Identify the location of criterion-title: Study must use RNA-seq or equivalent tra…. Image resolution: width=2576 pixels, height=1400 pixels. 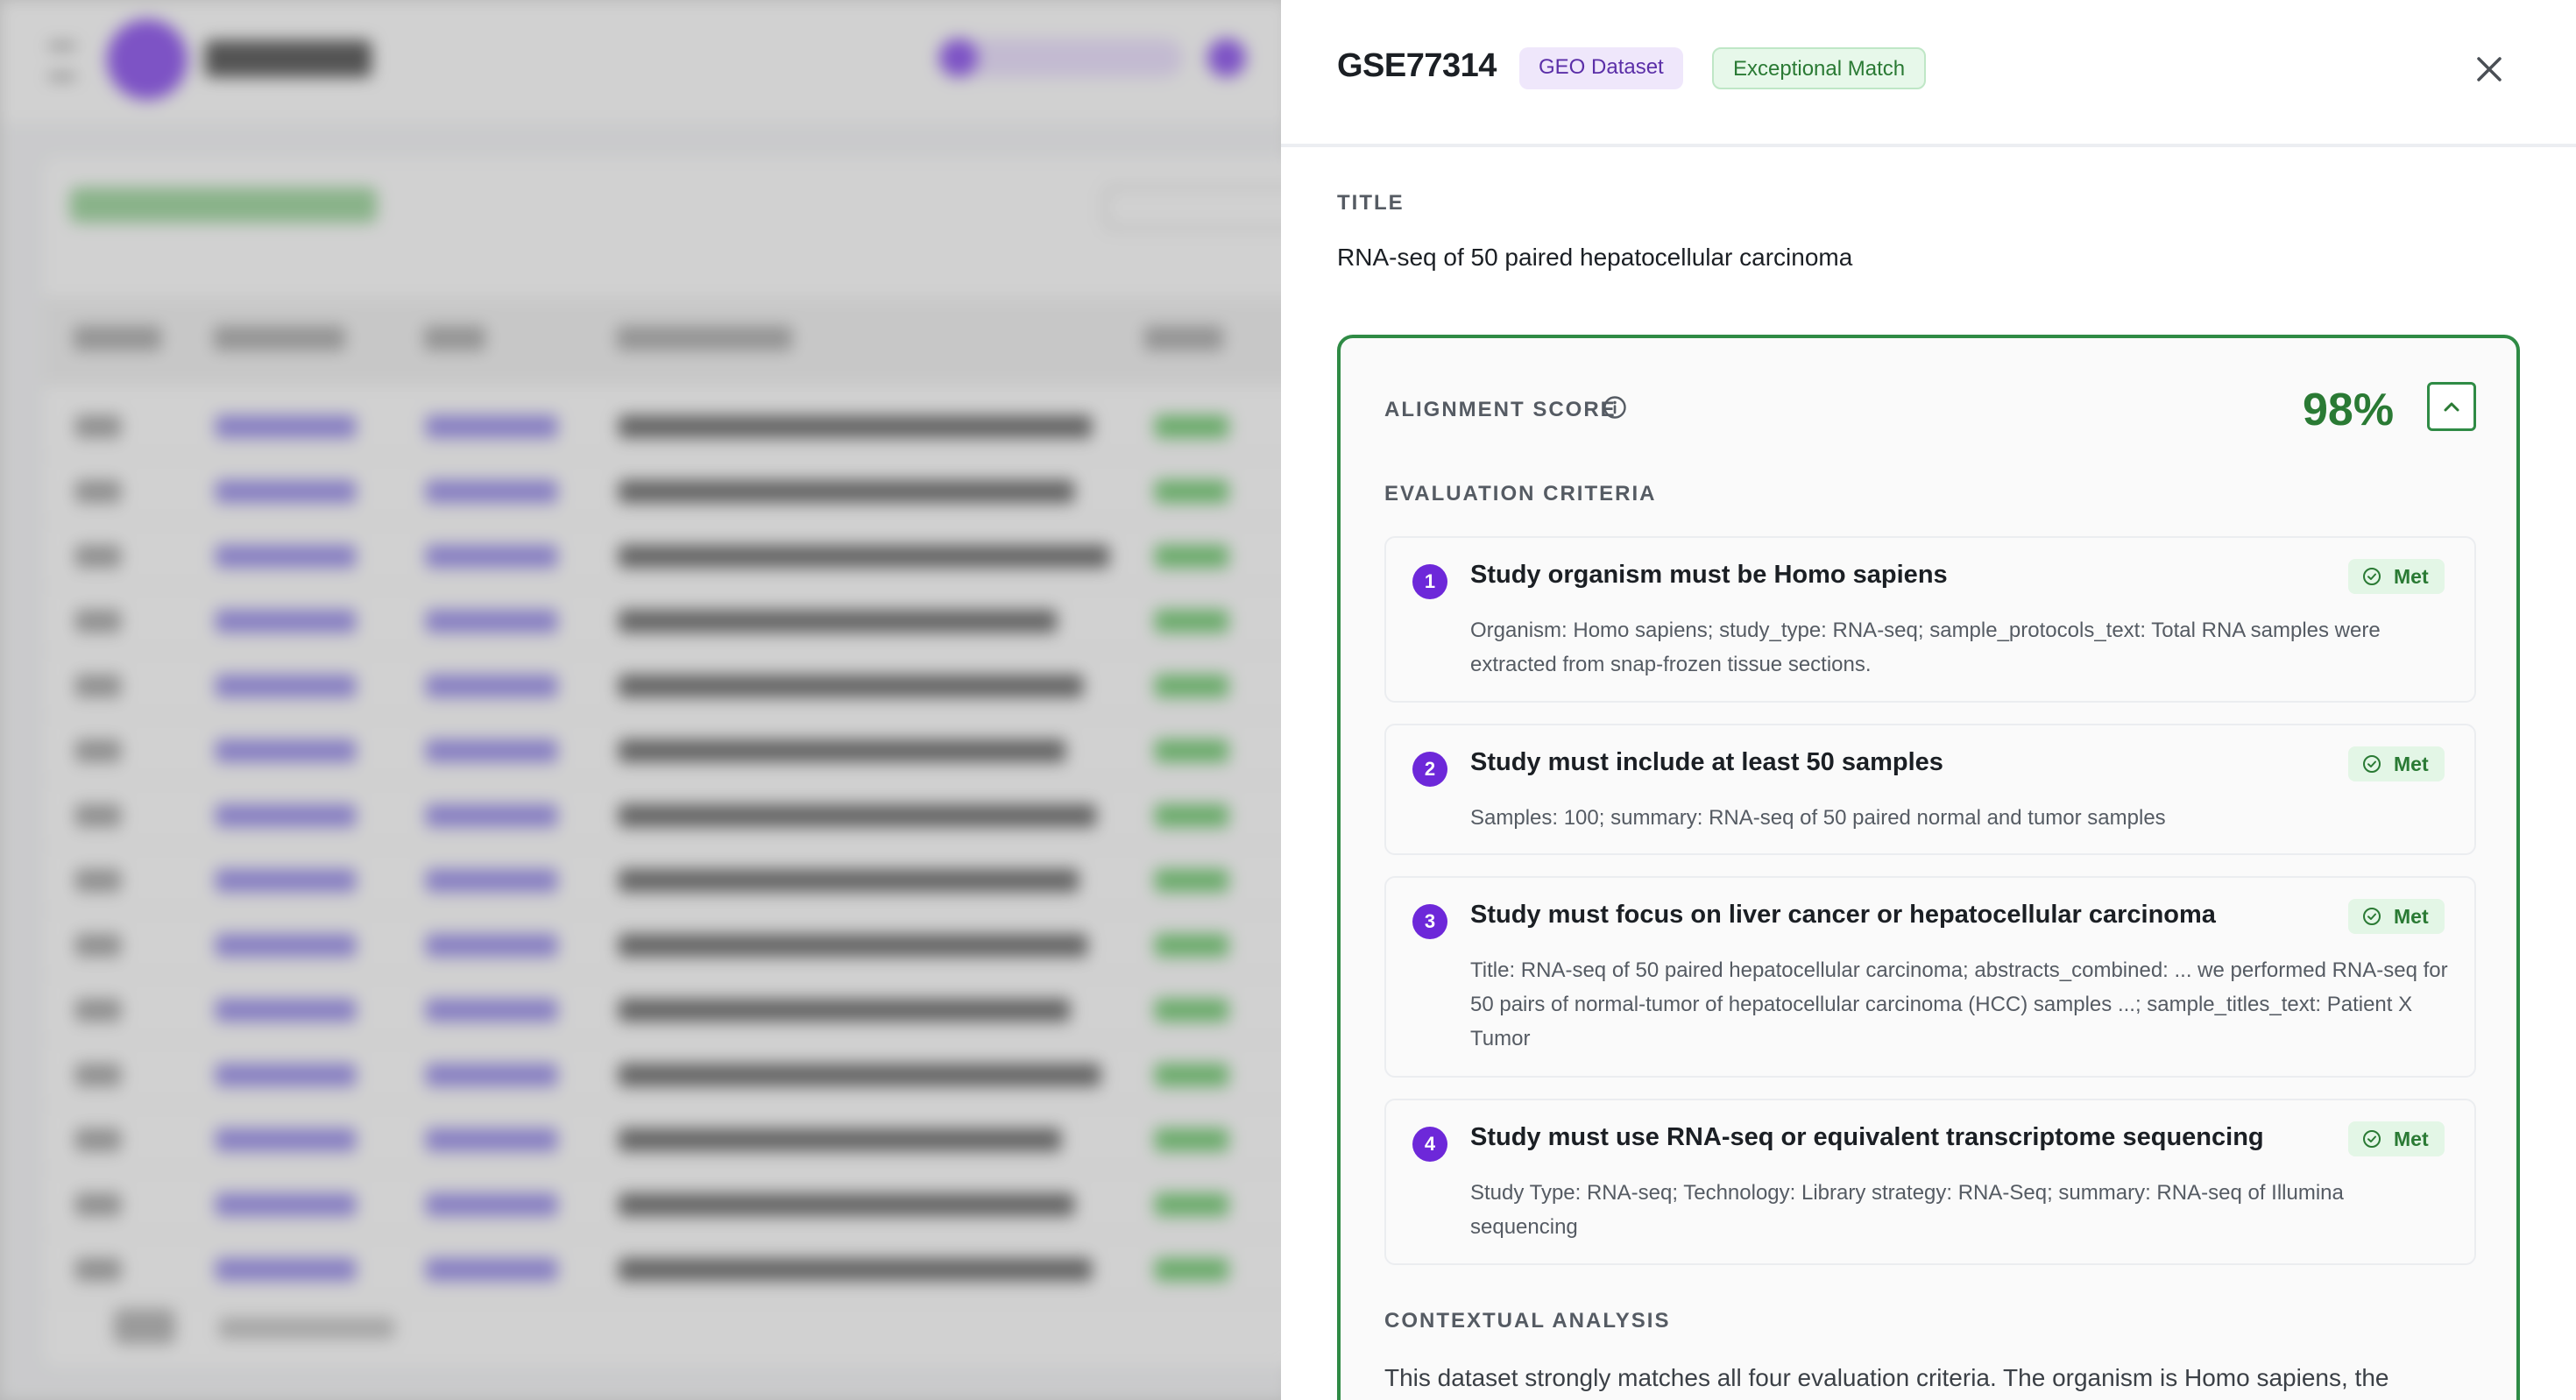
(1867, 1137).